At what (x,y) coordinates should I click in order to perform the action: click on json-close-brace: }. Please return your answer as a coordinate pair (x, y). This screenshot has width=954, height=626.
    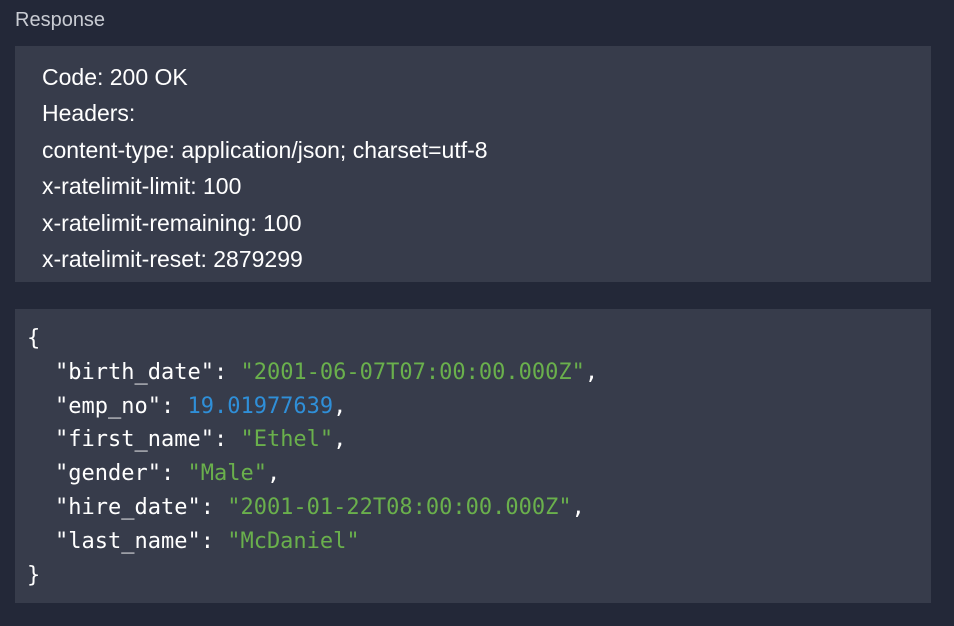
    Looking at the image, I should click on (34, 575).